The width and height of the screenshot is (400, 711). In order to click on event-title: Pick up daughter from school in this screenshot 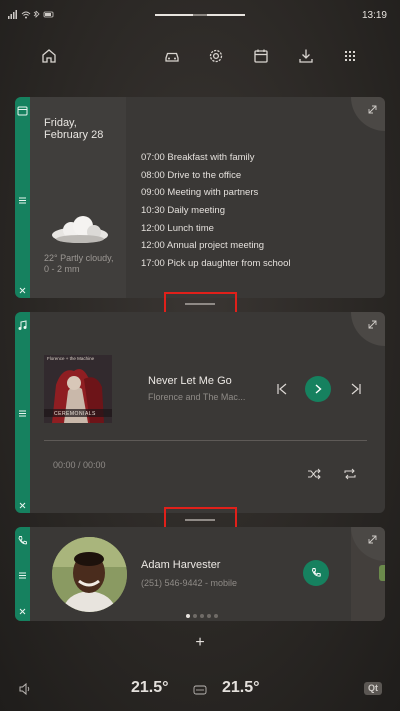, I will do `click(229, 264)`.